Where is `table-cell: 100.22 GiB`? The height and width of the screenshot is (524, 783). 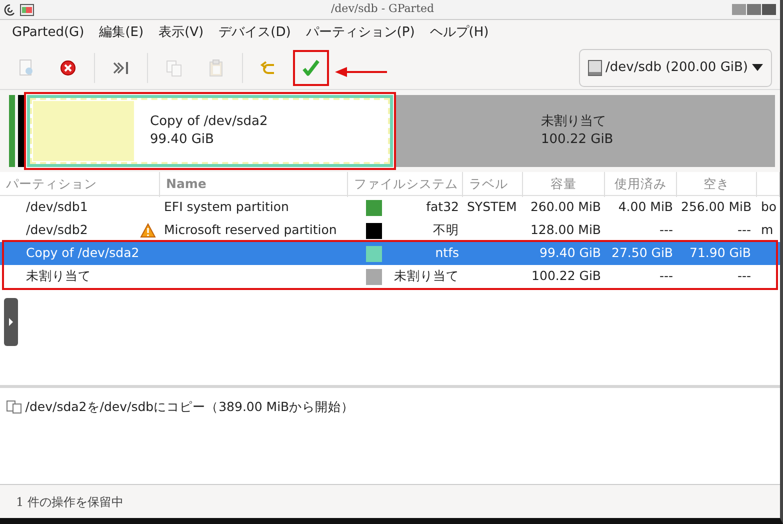
table-cell: 100.22 GiB is located at coordinates (566, 276).